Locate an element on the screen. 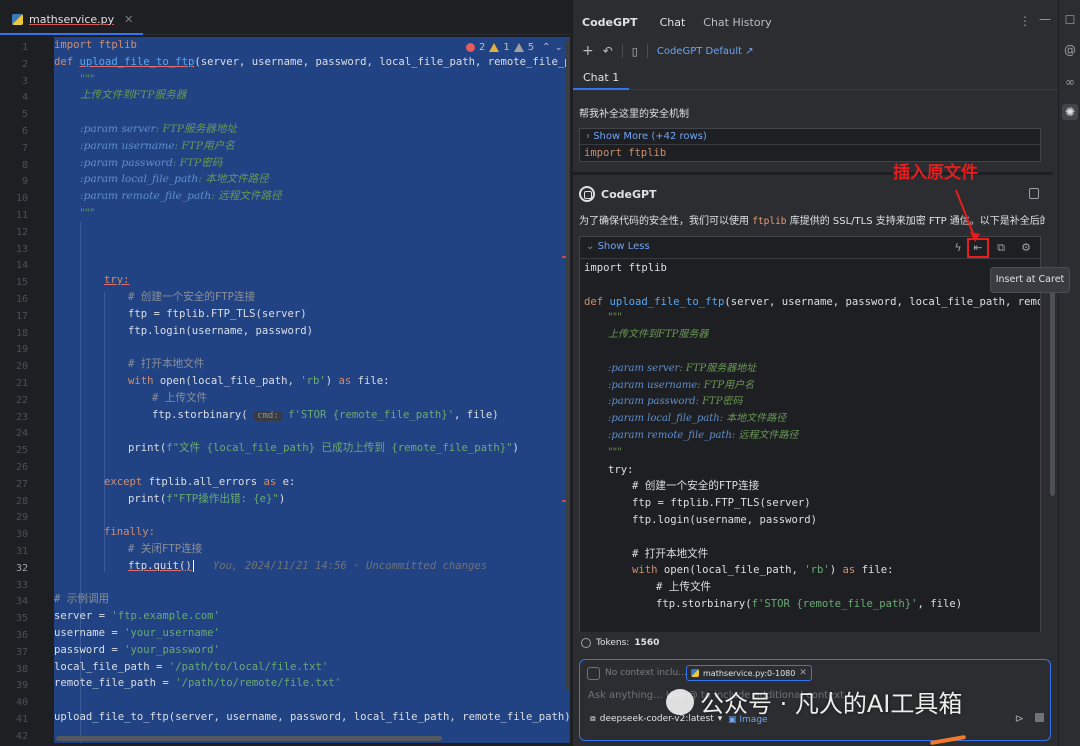 The height and width of the screenshot is (746, 1080). line-number: 37 is located at coordinates (14, 653).